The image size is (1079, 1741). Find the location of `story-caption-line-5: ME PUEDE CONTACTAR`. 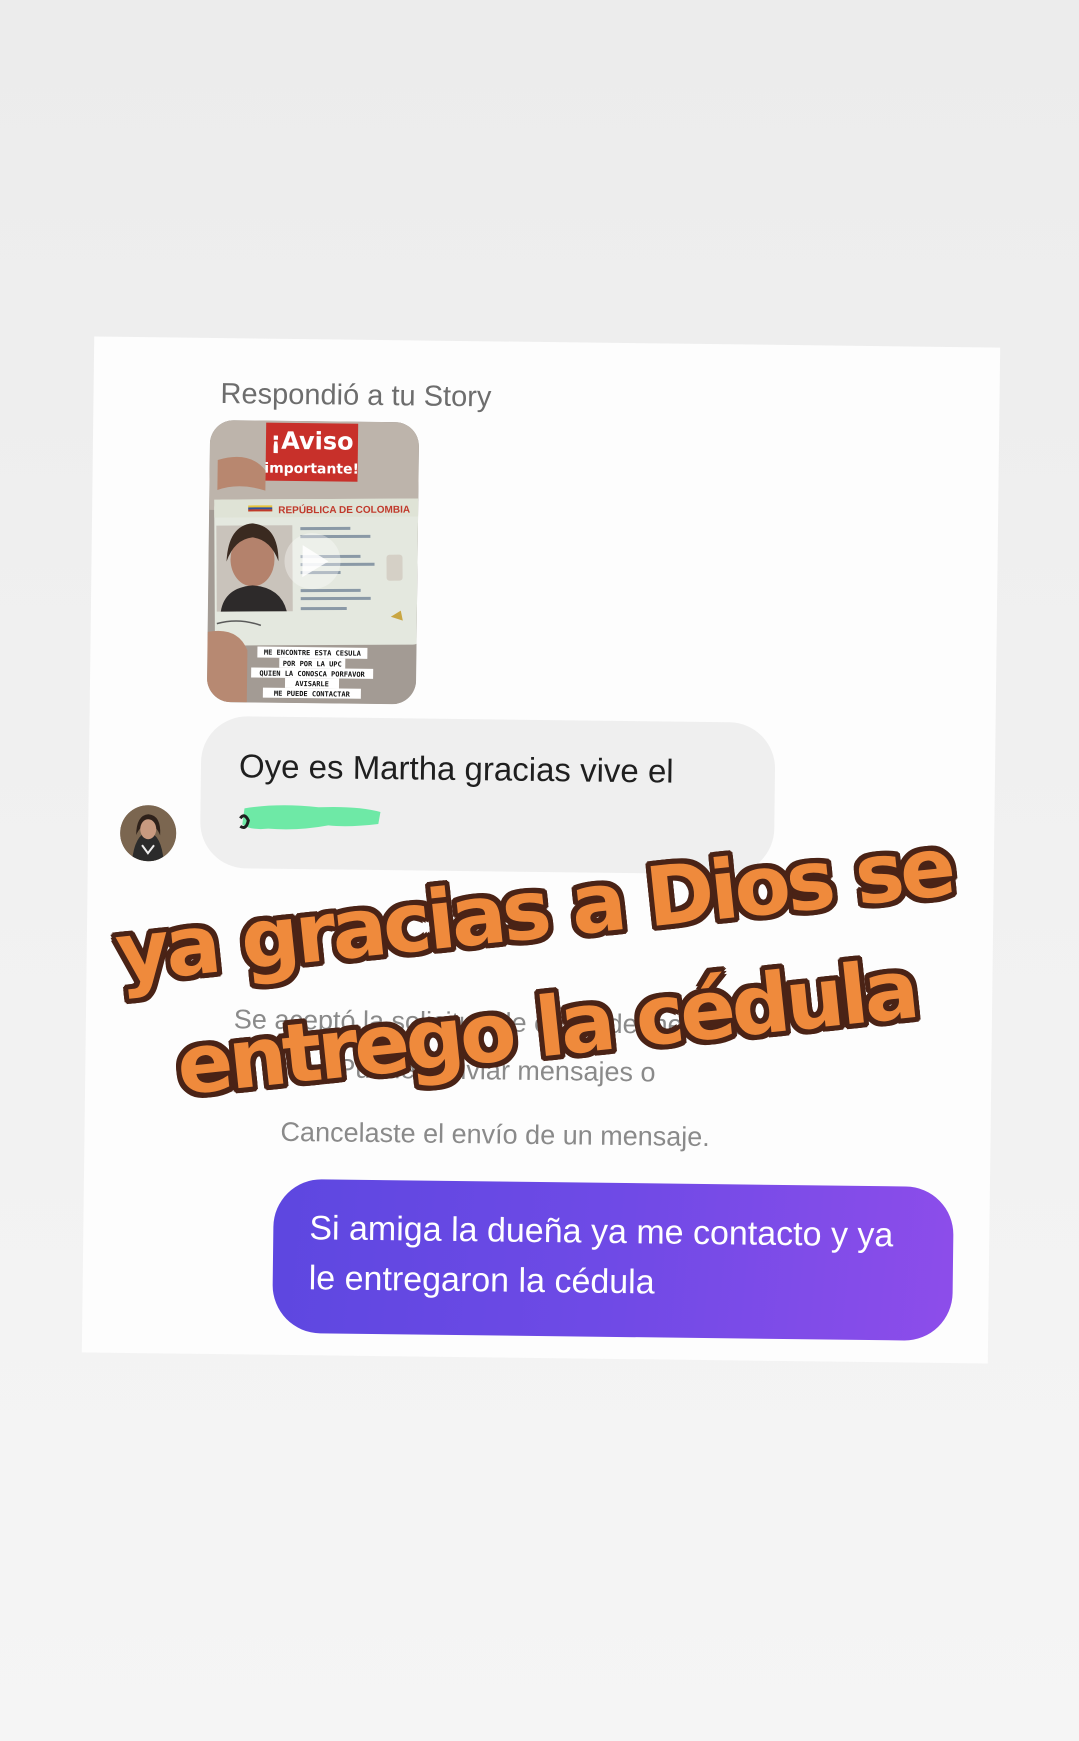

story-caption-line-5: ME PUEDE CONTACTAR is located at coordinates (312, 694).